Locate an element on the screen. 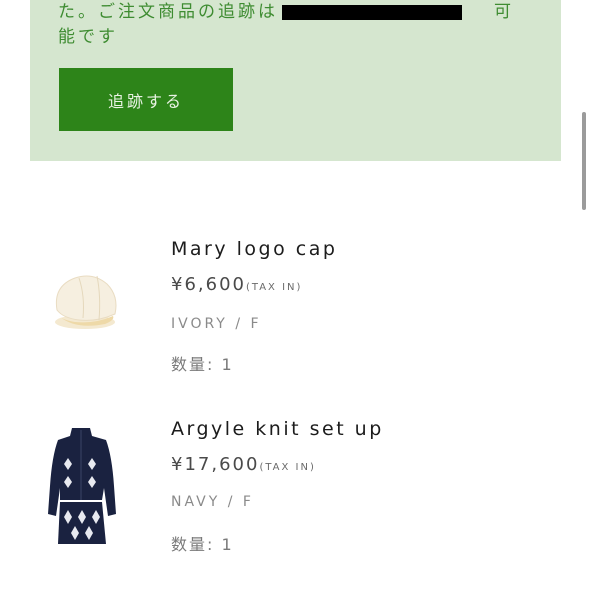 This screenshot has height=590, width=590. item-price: ¥17,600(TAX IN) is located at coordinates (243, 464).